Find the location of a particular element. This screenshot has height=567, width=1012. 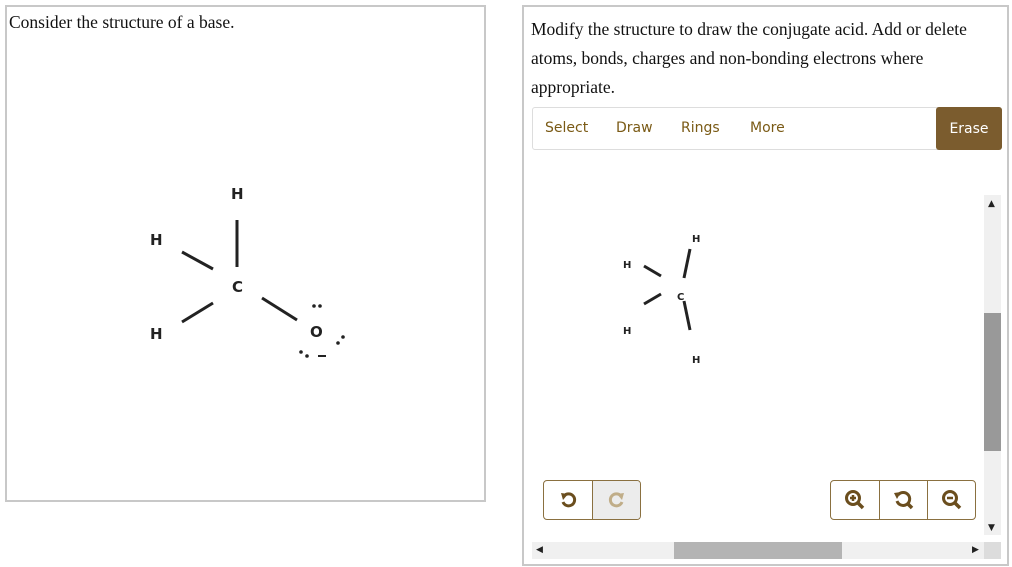

zoom-controls is located at coordinates (903, 500).